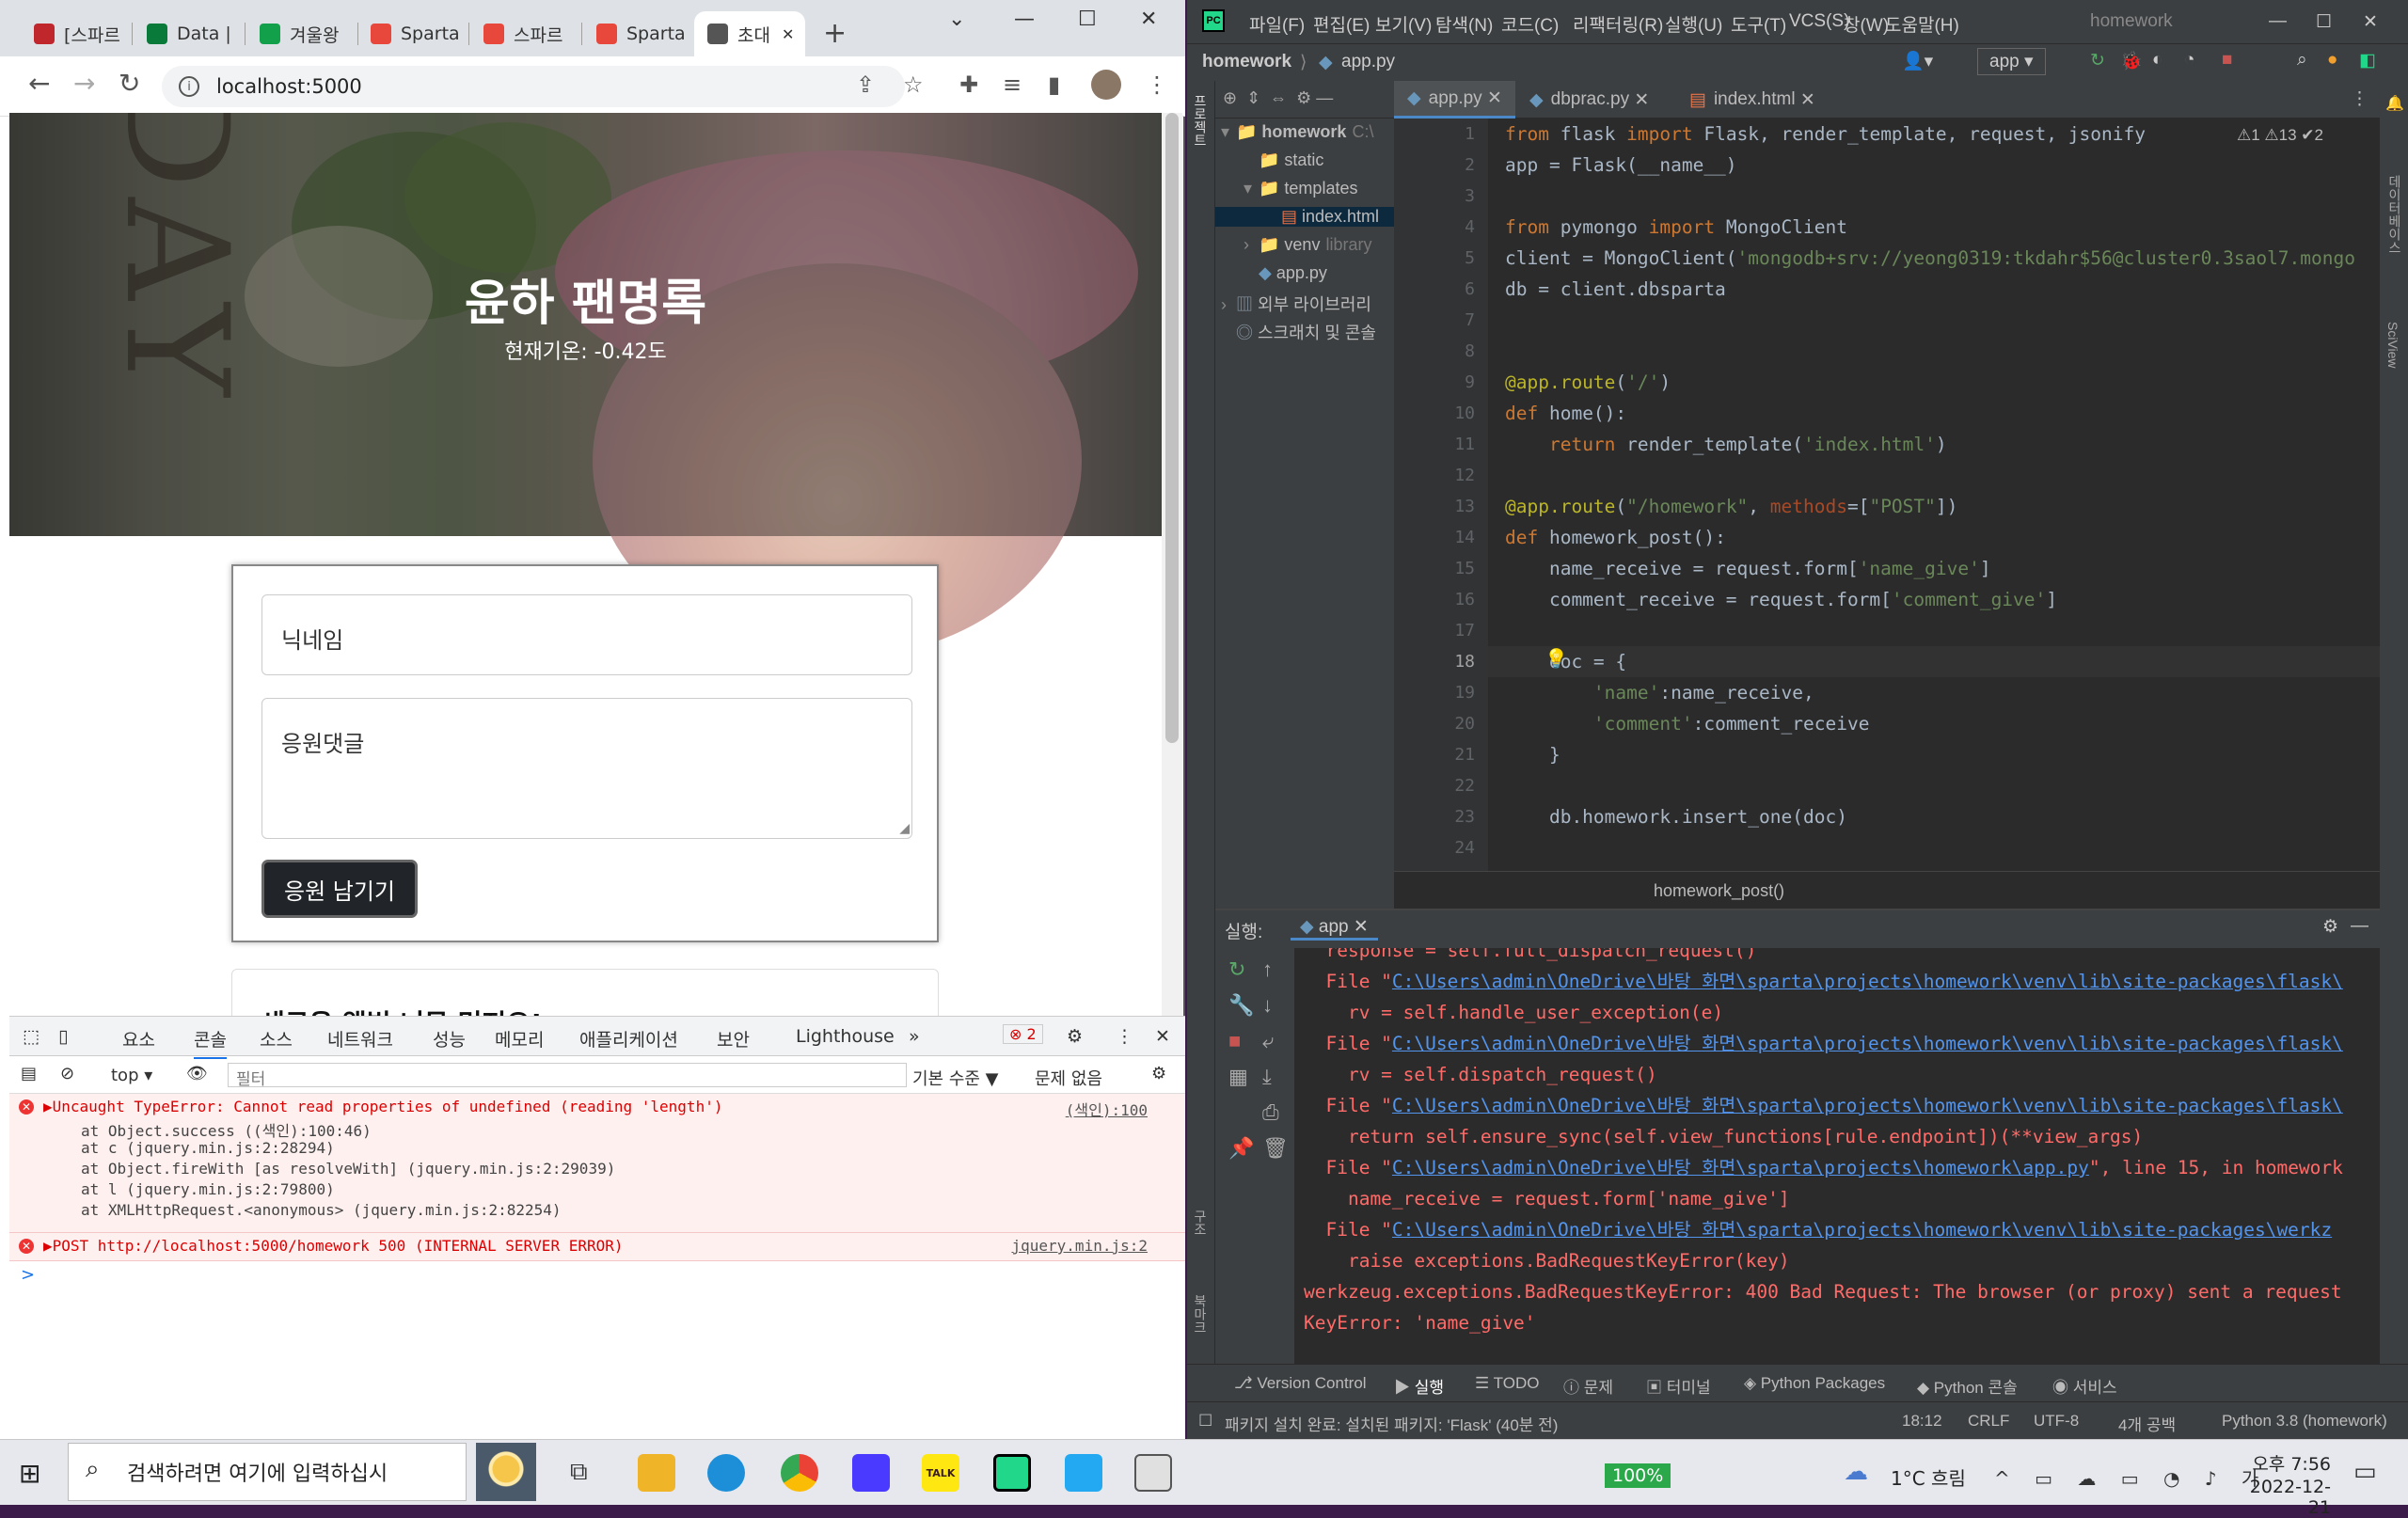 The width and height of the screenshot is (2408, 1518). What do you see at coordinates (1566, 414) in the screenshot?
I see `code-line: def home():` at bounding box center [1566, 414].